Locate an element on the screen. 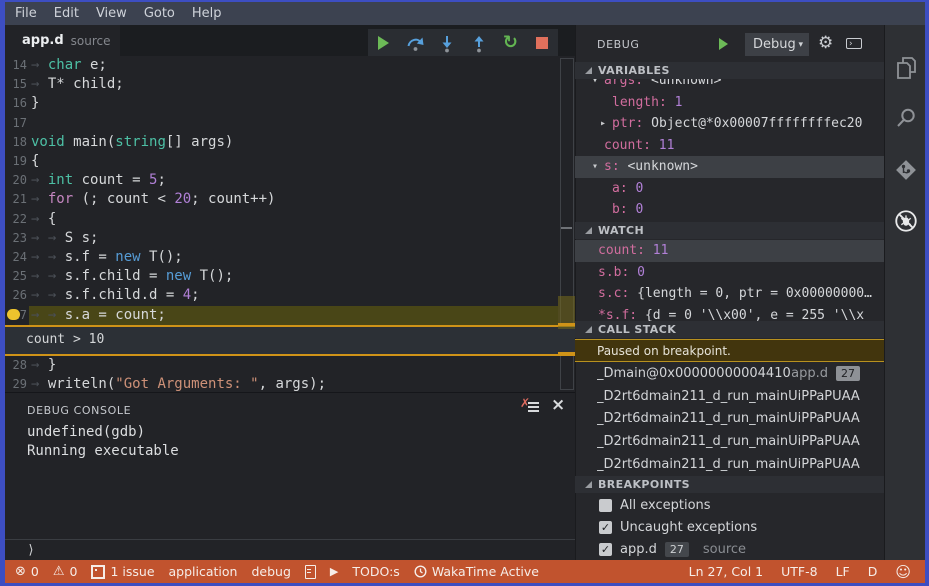  line-number: 16 is located at coordinates (16, 103).